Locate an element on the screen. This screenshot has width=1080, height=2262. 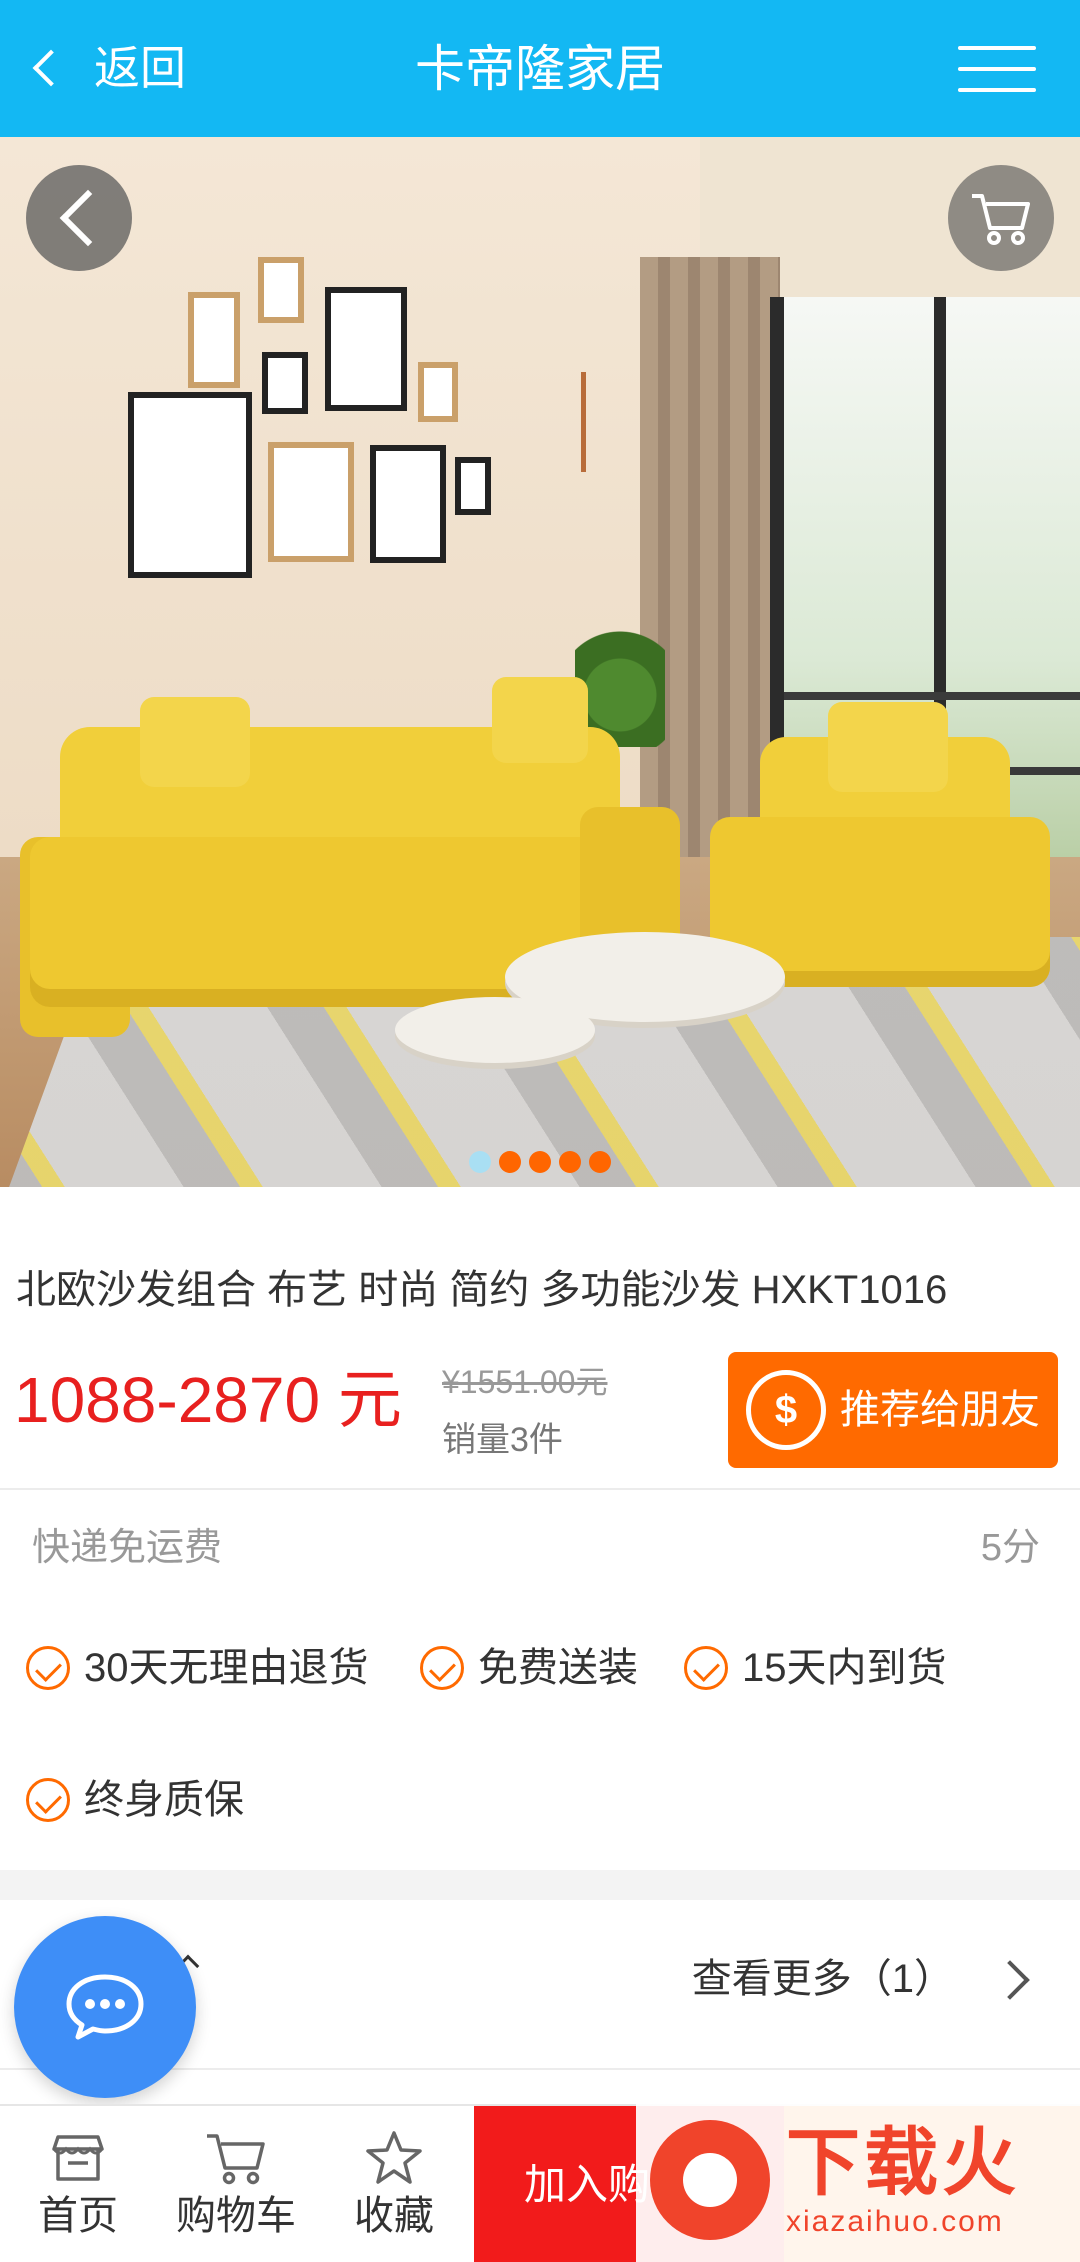
shipping-info: 快递免运费 is located at coordinates (127, 1548).